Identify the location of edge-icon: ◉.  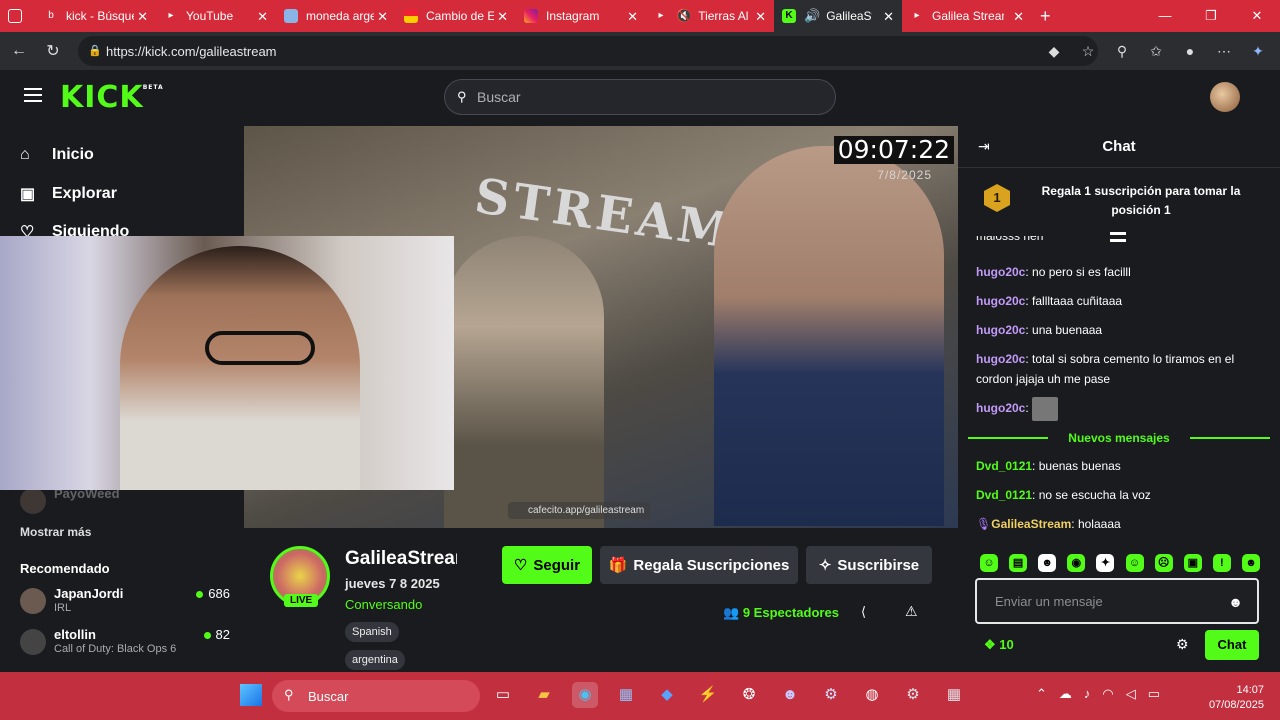
(585, 695).